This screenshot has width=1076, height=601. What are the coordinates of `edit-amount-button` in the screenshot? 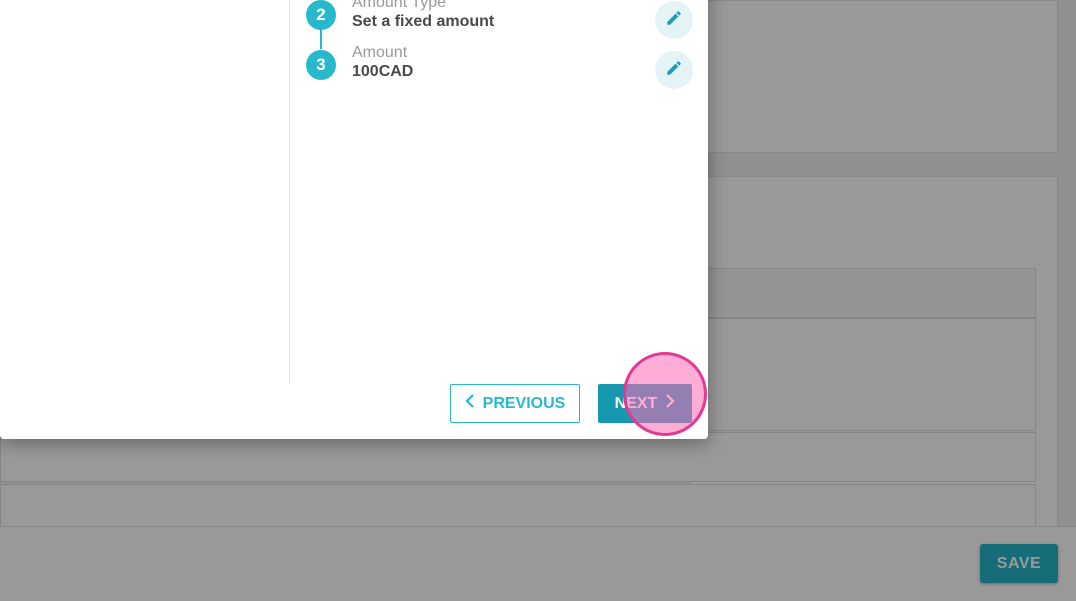 It's located at (674, 70).